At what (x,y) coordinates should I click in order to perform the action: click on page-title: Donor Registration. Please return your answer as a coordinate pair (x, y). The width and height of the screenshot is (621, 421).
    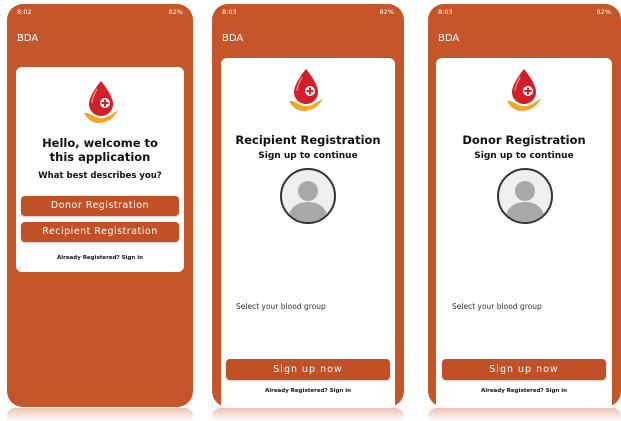
    Looking at the image, I should click on (524, 140).